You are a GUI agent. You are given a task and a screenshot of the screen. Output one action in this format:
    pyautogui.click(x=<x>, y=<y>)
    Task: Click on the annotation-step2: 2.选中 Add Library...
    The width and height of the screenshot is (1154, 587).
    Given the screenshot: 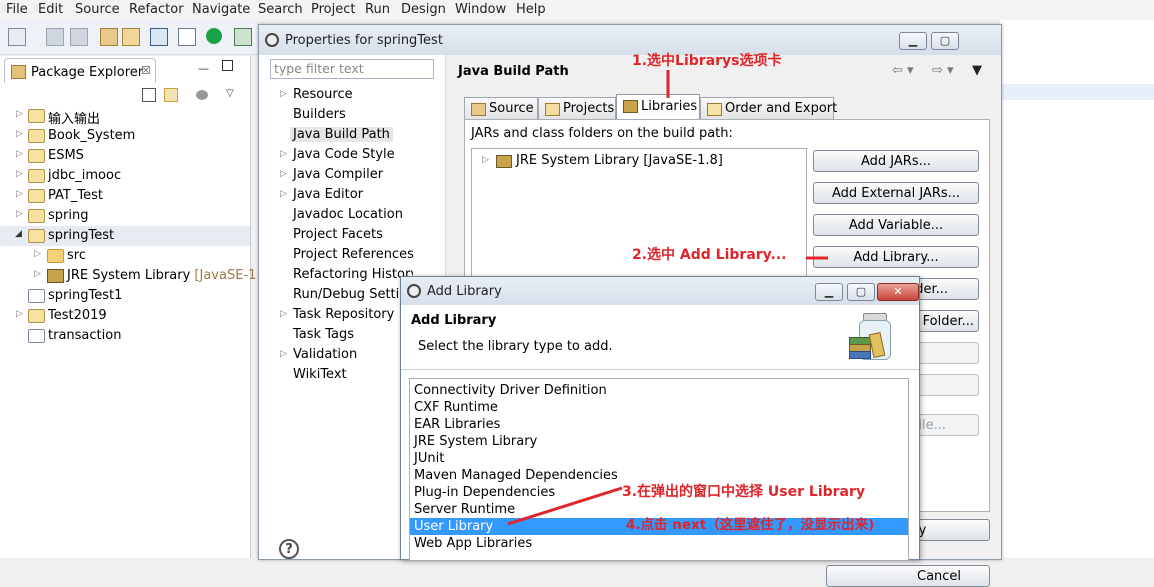 What is the action you would take?
    pyautogui.click(x=709, y=255)
    